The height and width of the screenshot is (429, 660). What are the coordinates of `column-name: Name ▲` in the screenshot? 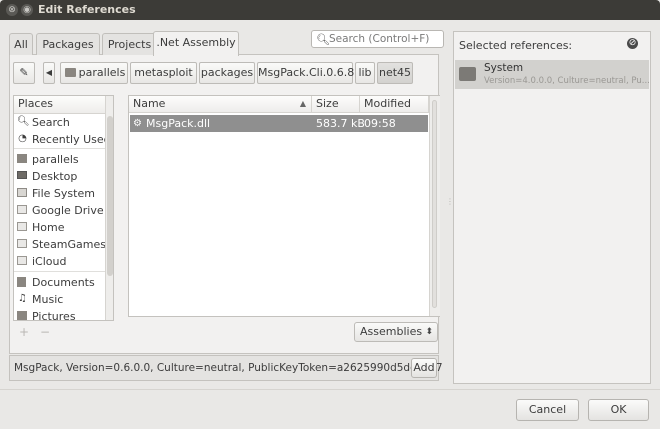 It's located at (220, 104).